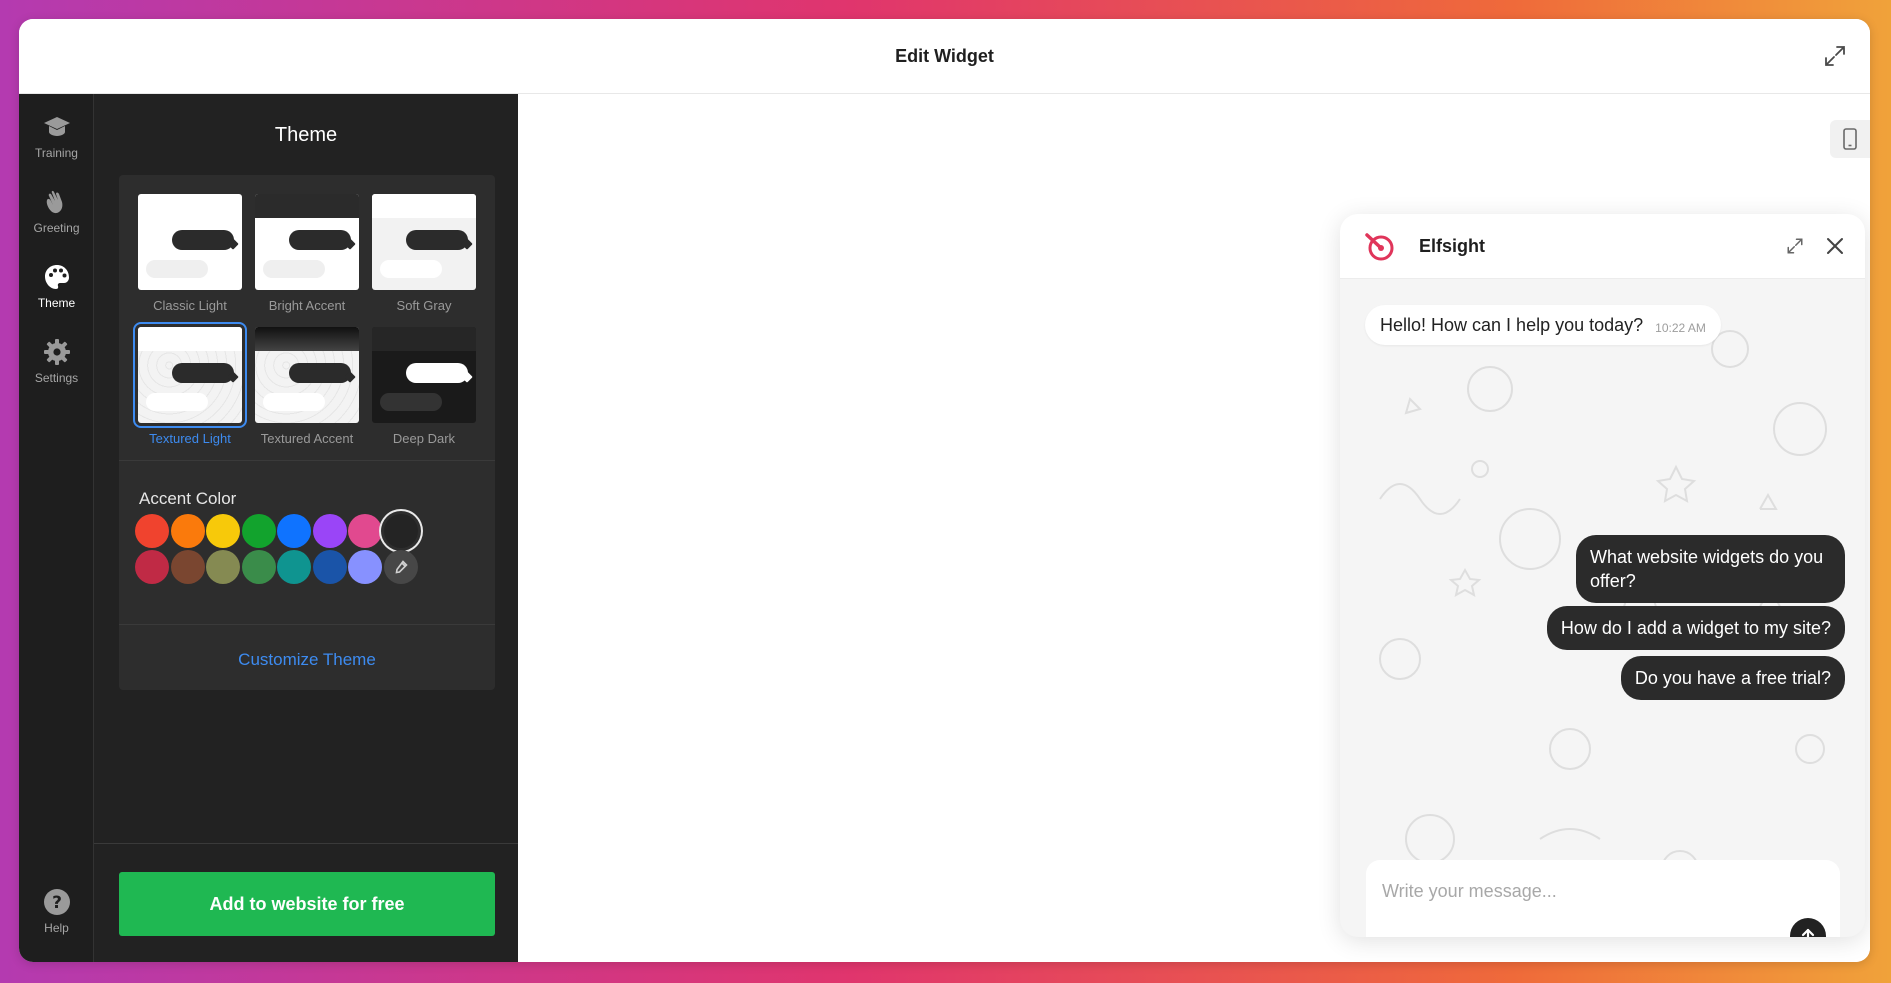  I want to click on phone-icon, so click(1850, 139).